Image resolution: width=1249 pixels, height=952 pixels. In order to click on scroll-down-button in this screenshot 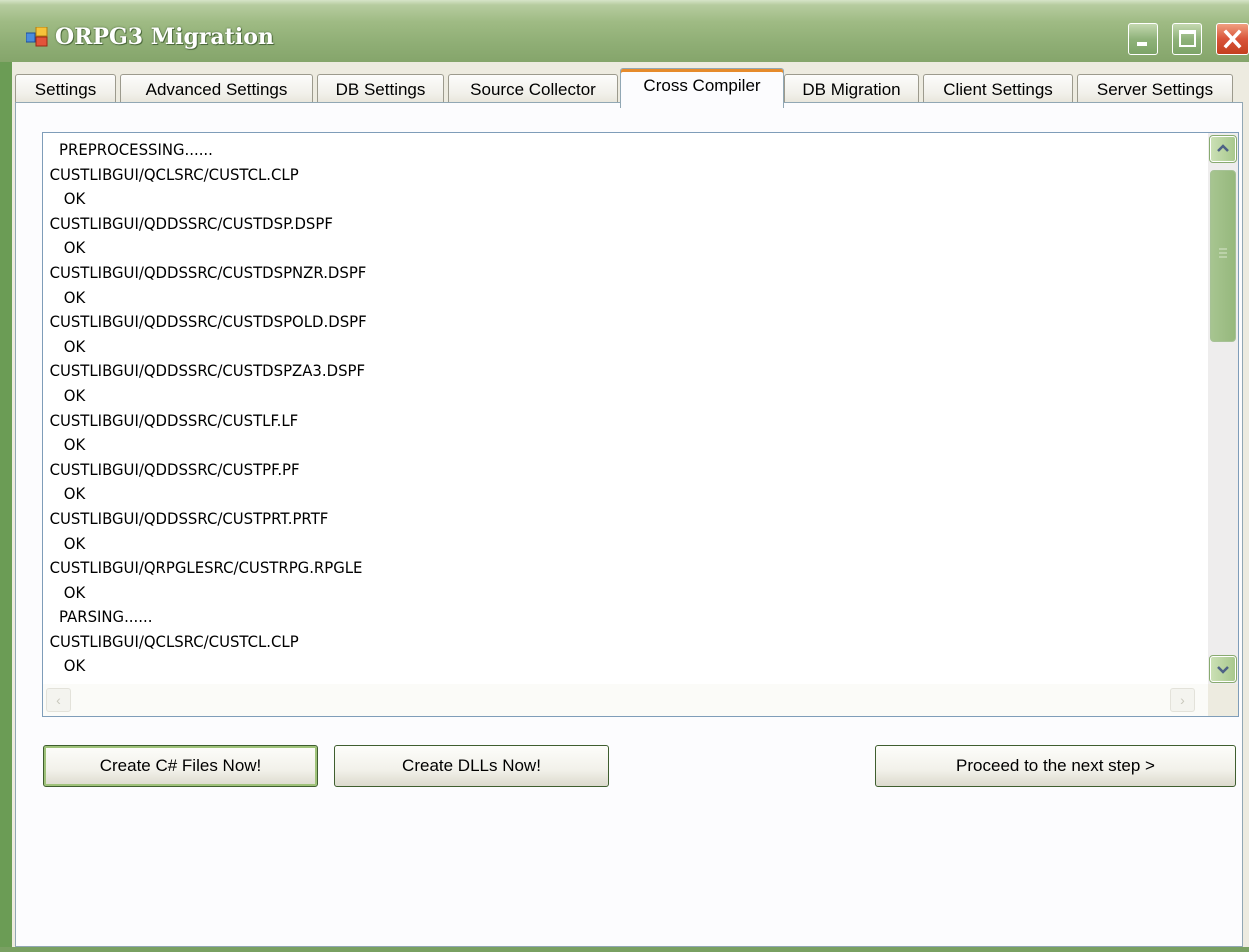, I will do `click(1223, 669)`.